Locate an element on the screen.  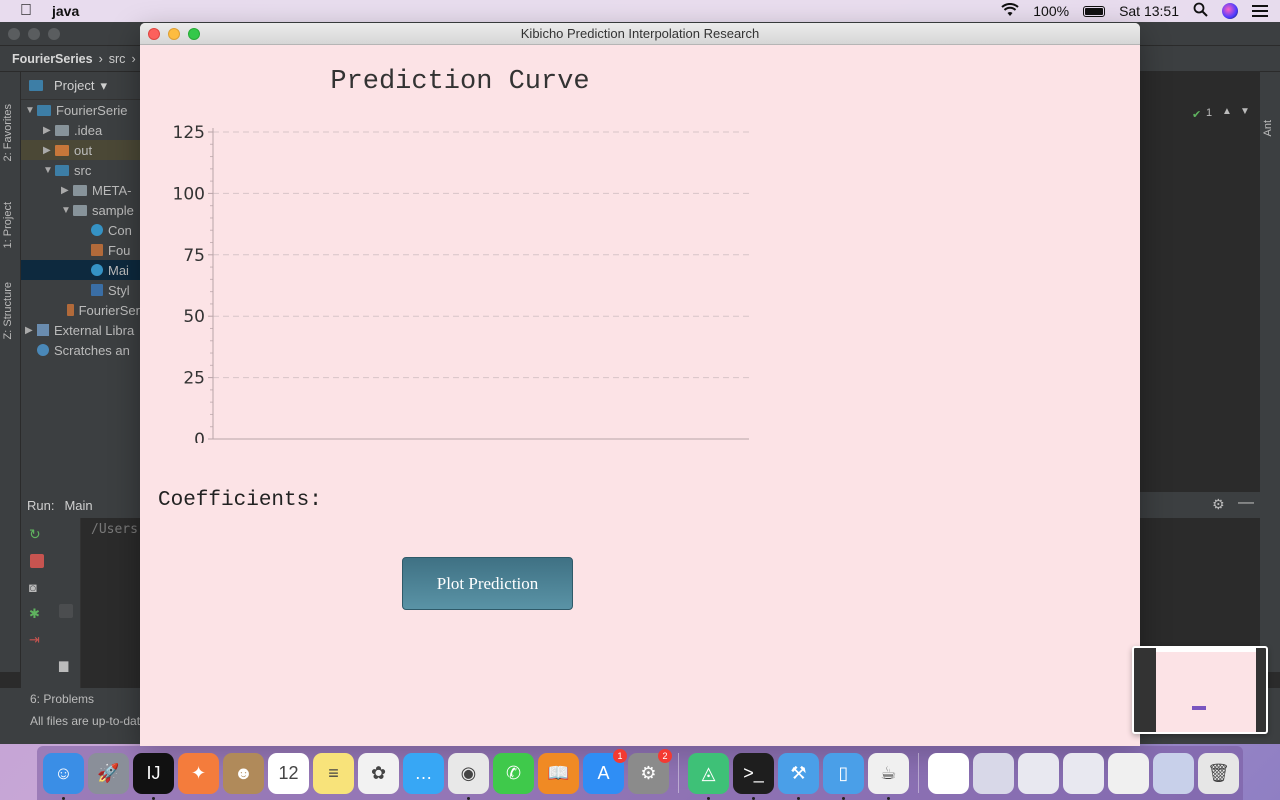
tree-item: Con is located at coordinates (80, 230).